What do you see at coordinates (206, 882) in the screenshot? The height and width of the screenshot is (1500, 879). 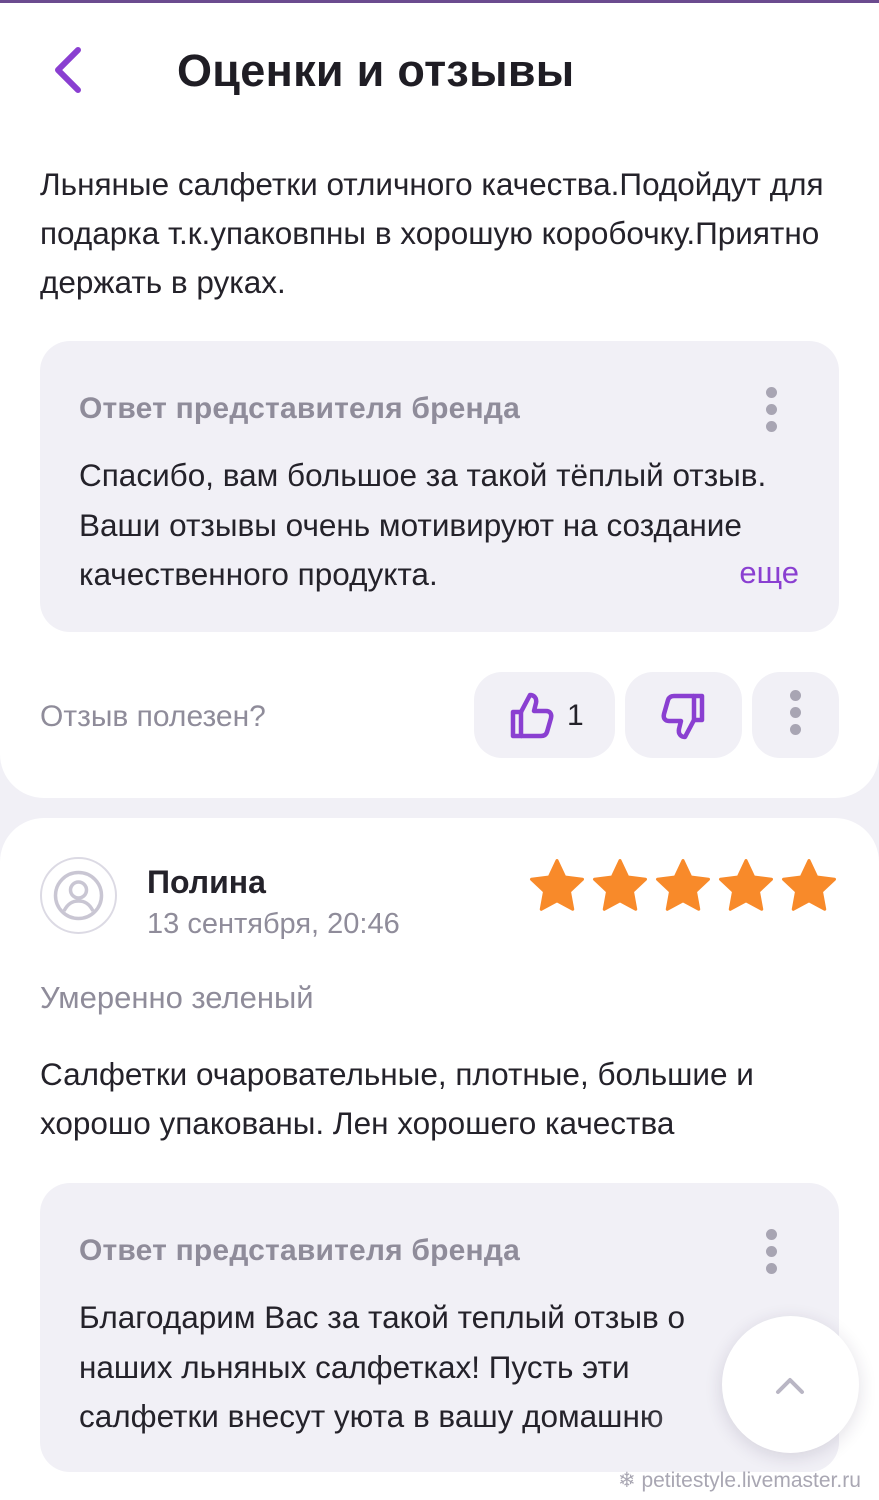 I see `review-2-author: Полина` at bounding box center [206, 882].